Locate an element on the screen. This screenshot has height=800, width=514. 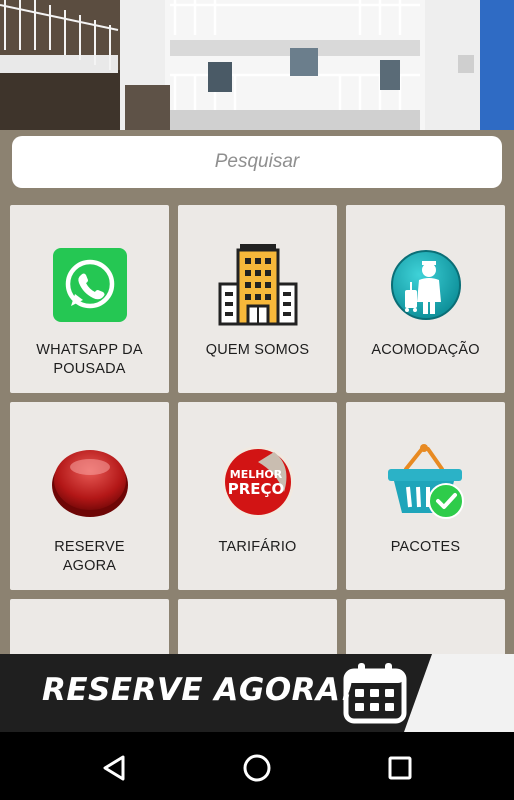
tile-label: QUEM SOMOS is located at coordinates (257, 350).